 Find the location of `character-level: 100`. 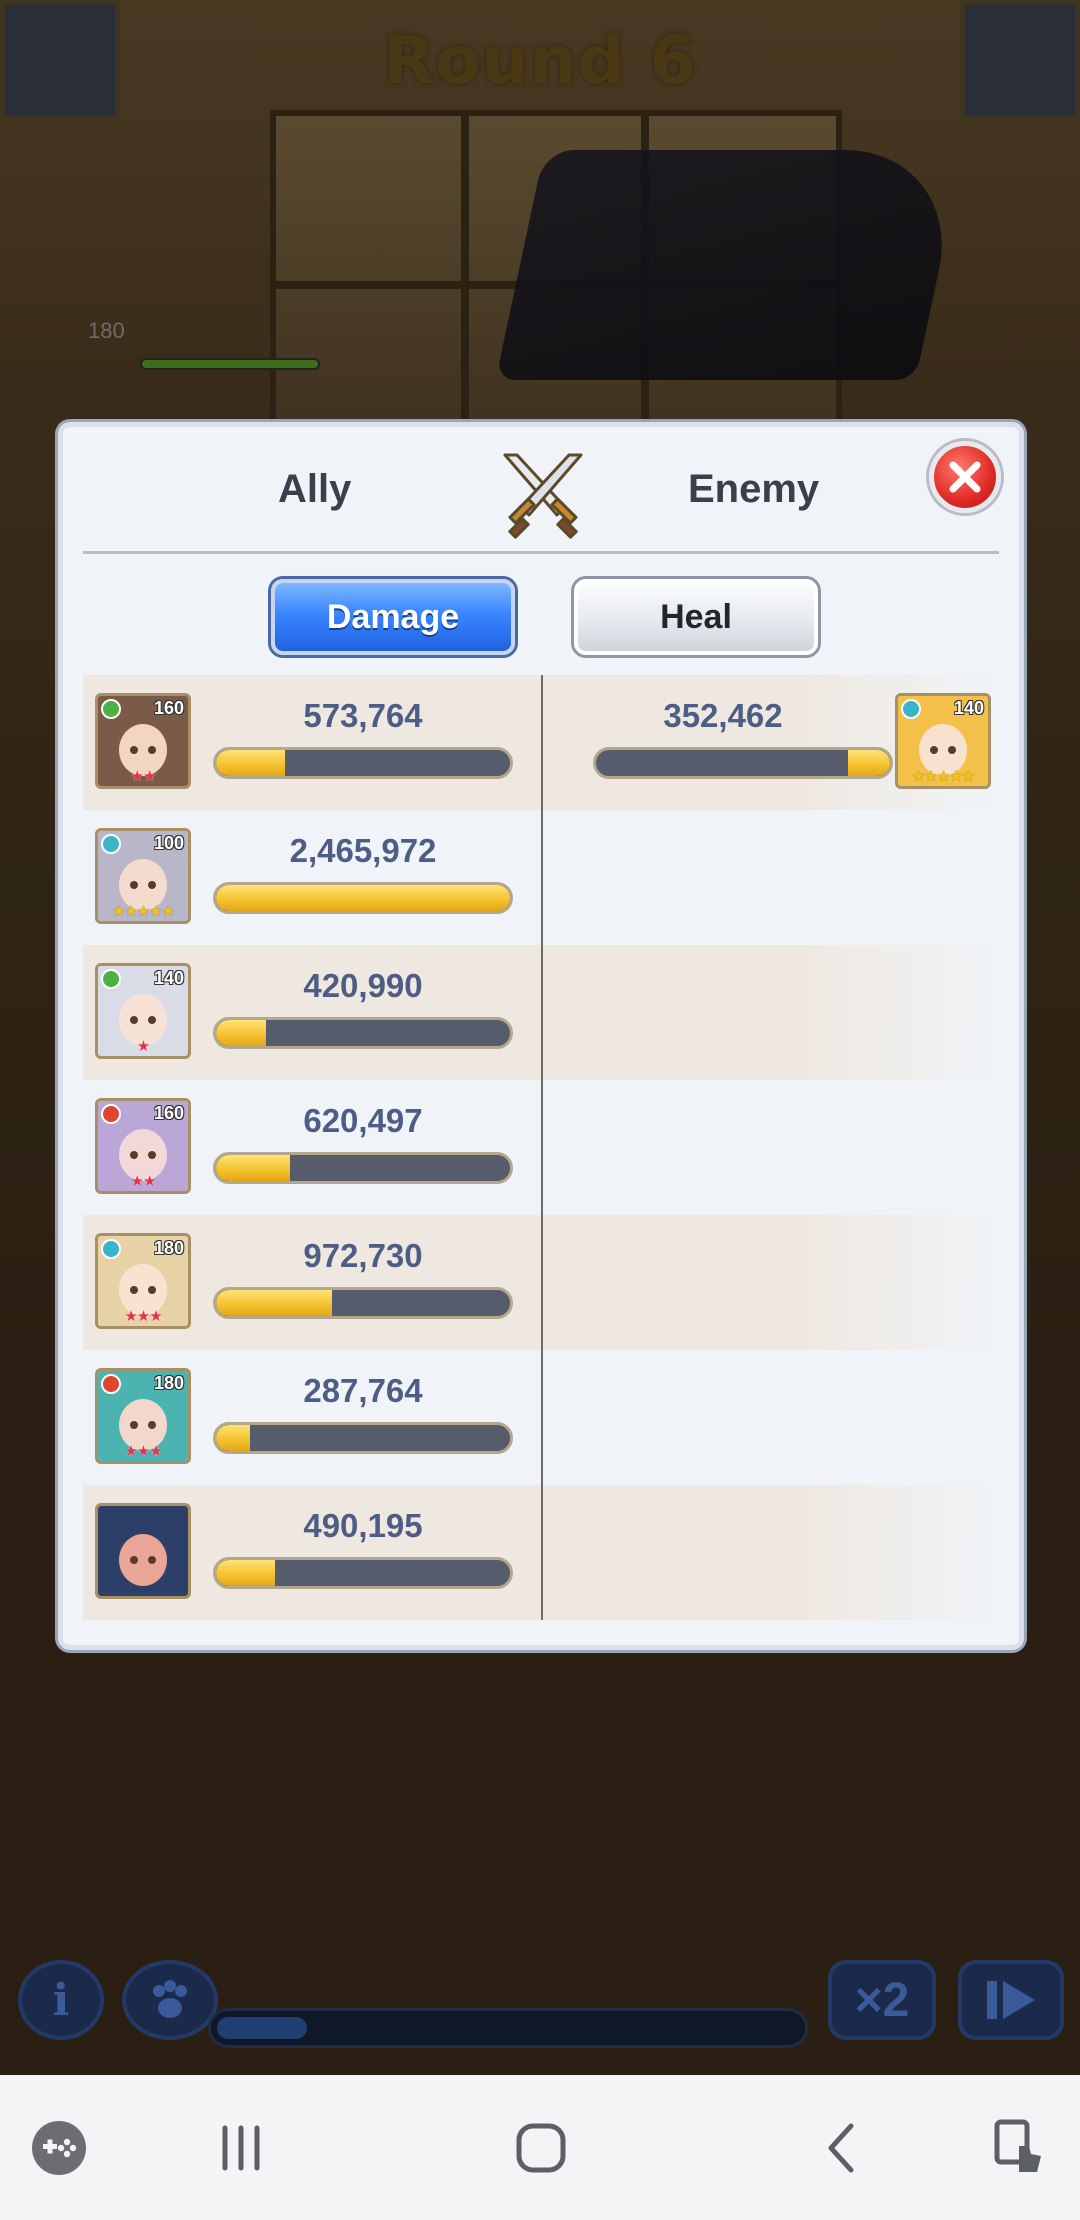

character-level: 100 is located at coordinates (168, 843).